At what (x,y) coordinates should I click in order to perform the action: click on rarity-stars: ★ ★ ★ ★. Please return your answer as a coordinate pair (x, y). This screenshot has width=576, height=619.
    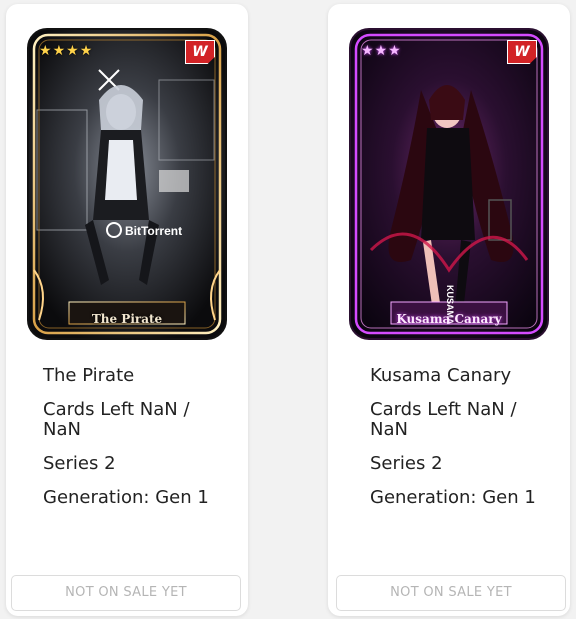
    Looking at the image, I should click on (65, 51).